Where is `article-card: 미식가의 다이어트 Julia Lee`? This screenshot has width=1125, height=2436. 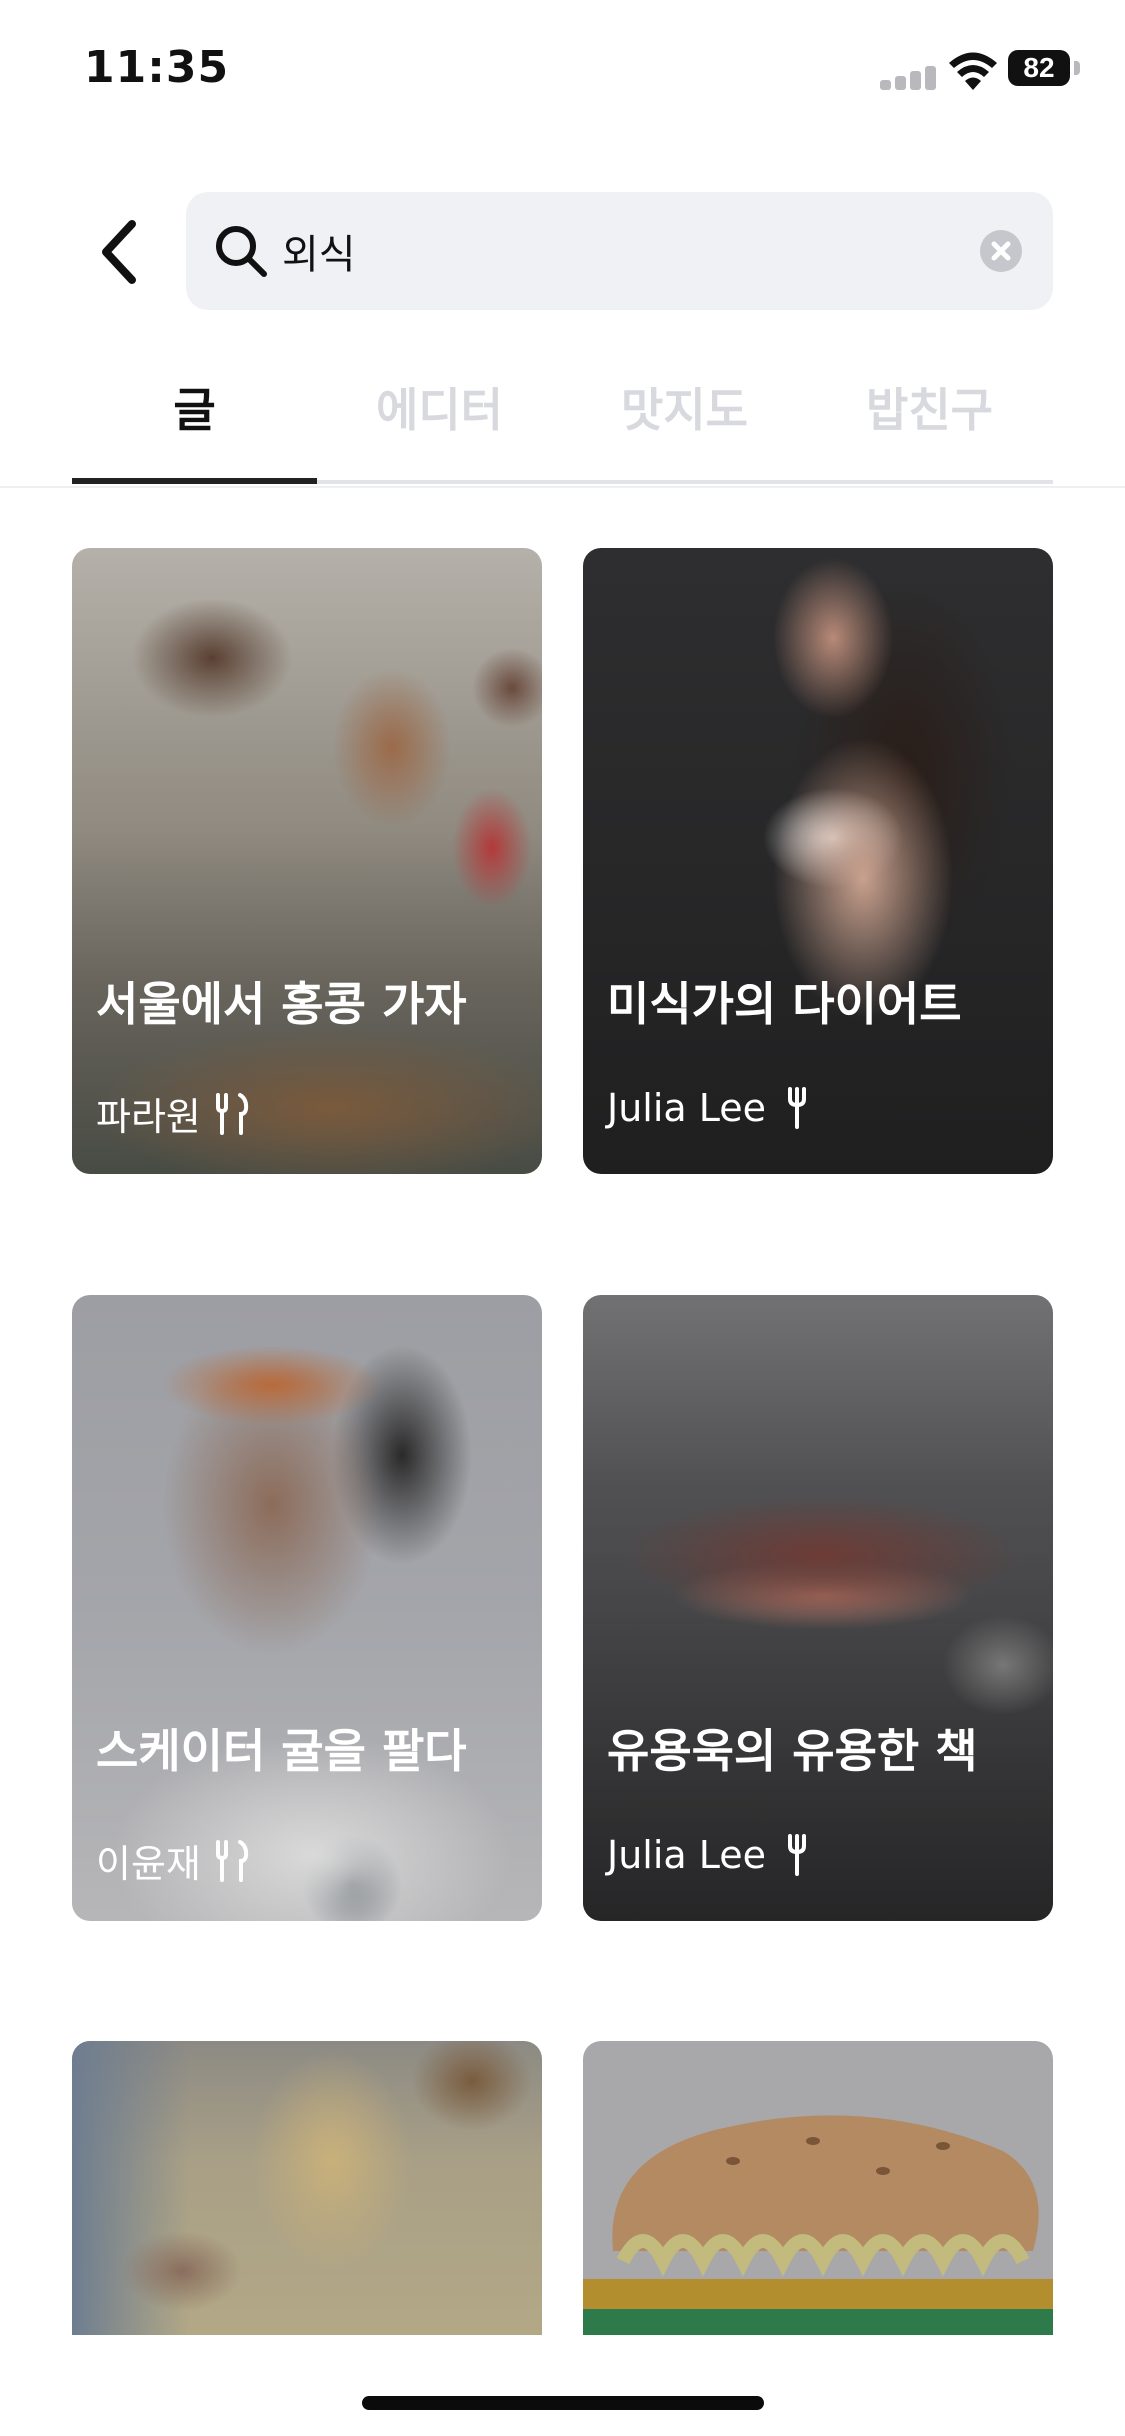 article-card: 미식가의 다이어트 Julia Lee is located at coordinates (818, 861).